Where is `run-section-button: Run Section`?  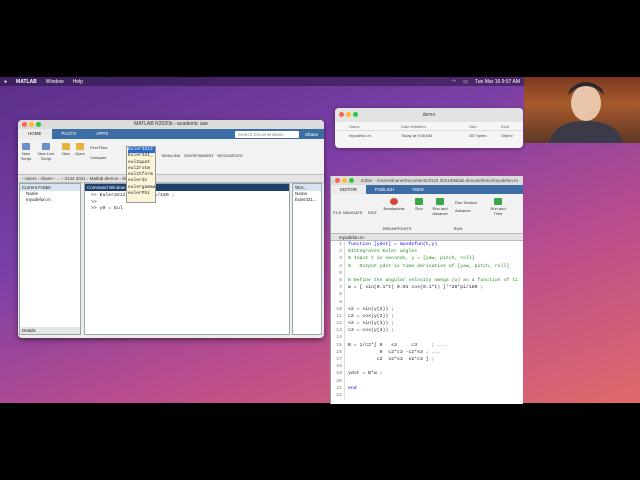
run-section-button: Run Section is located at coordinates (471, 202).